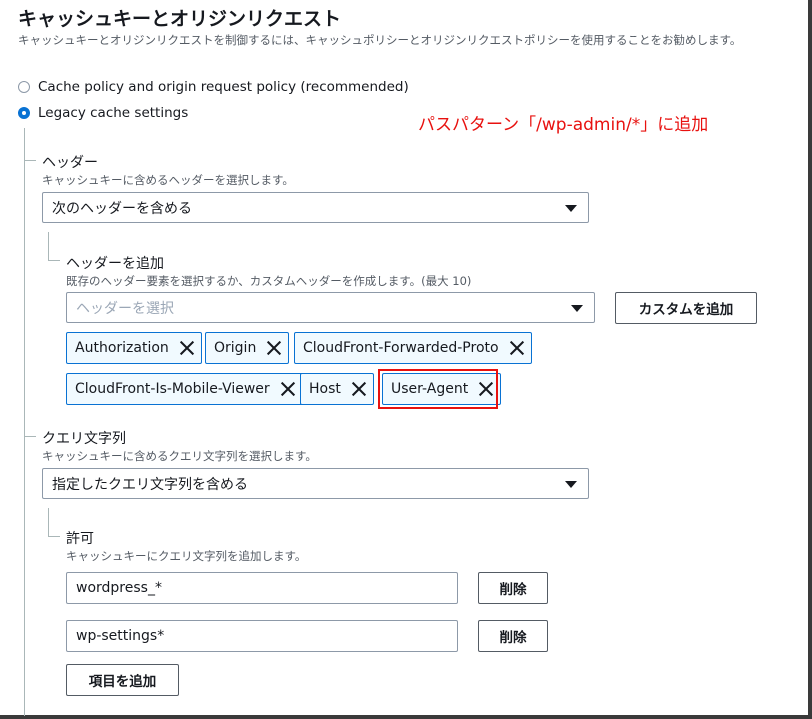 This screenshot has width=812, height=719. Describe the element at coordinates (262, 636) in the screenshot. I see `allow-item-input: wp-settings*` at that location.